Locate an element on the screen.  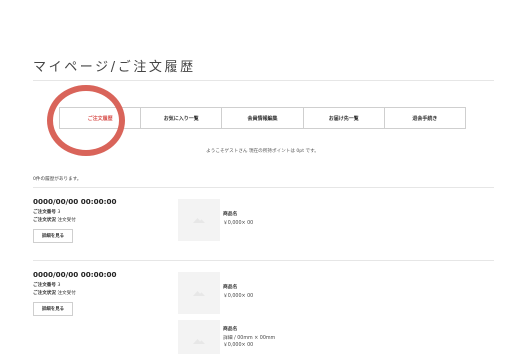
product-info: 商品名 詳細 / 00mm × 00mm ￥0,000× 00 is located at coordinates (249, 336).